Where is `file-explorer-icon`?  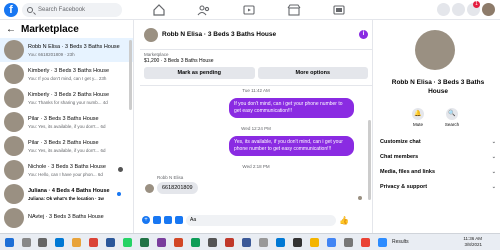
file-explorer-icon is located at coordinates (76, 242).